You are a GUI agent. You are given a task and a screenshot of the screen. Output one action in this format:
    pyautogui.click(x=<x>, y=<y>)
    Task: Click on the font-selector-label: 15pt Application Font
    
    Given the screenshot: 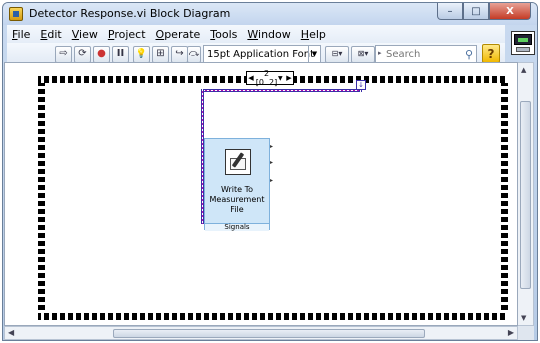 What is the action you would take?
    pyautogui.click(x=260, y=54)
    